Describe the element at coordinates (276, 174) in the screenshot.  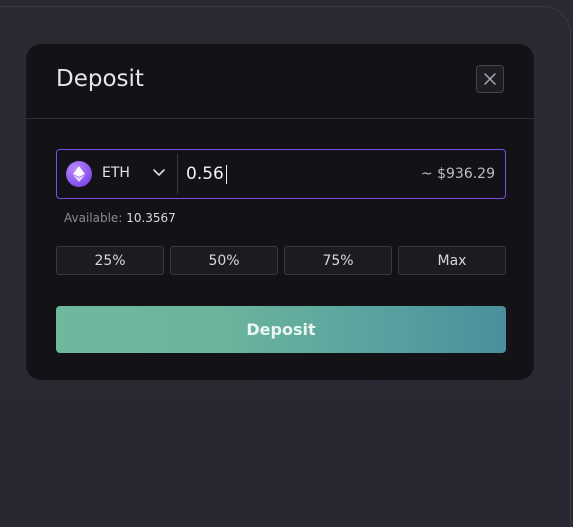
I see `amount-input` at that location.